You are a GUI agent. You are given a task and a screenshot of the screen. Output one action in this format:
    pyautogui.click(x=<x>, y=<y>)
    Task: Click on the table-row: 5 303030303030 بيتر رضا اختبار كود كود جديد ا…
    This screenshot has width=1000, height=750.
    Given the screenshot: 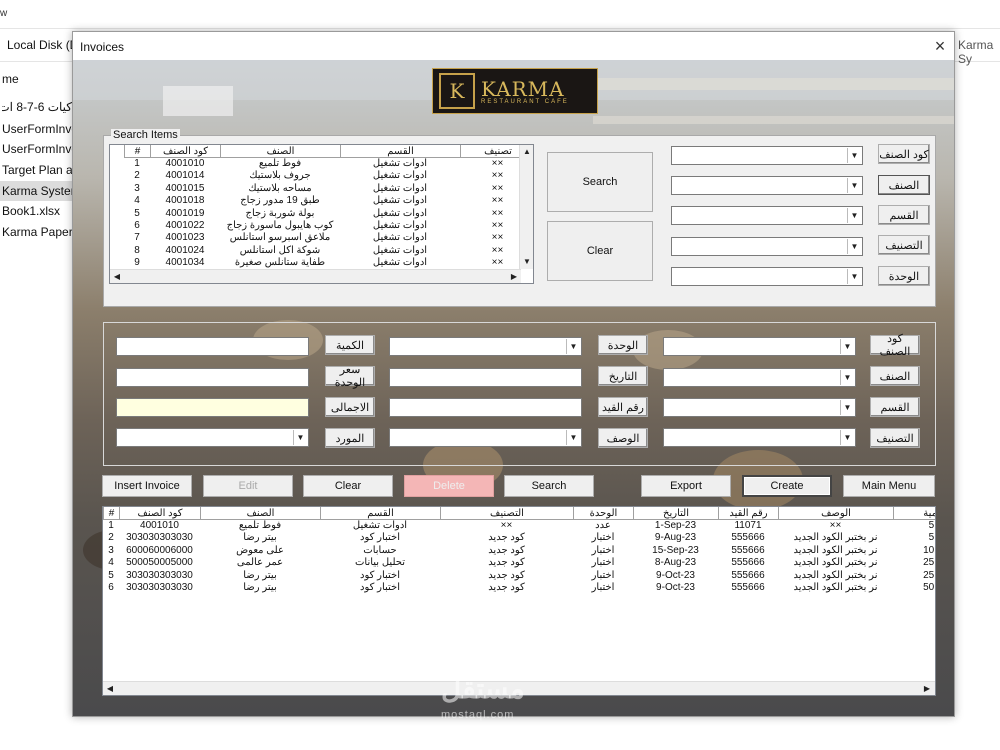 What is the action you would take?
    pyautogui.click(x=519, y=575)
    